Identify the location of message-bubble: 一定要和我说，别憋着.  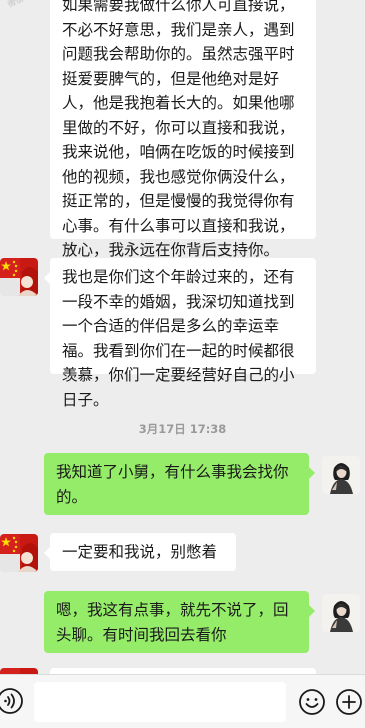
(140, 552).